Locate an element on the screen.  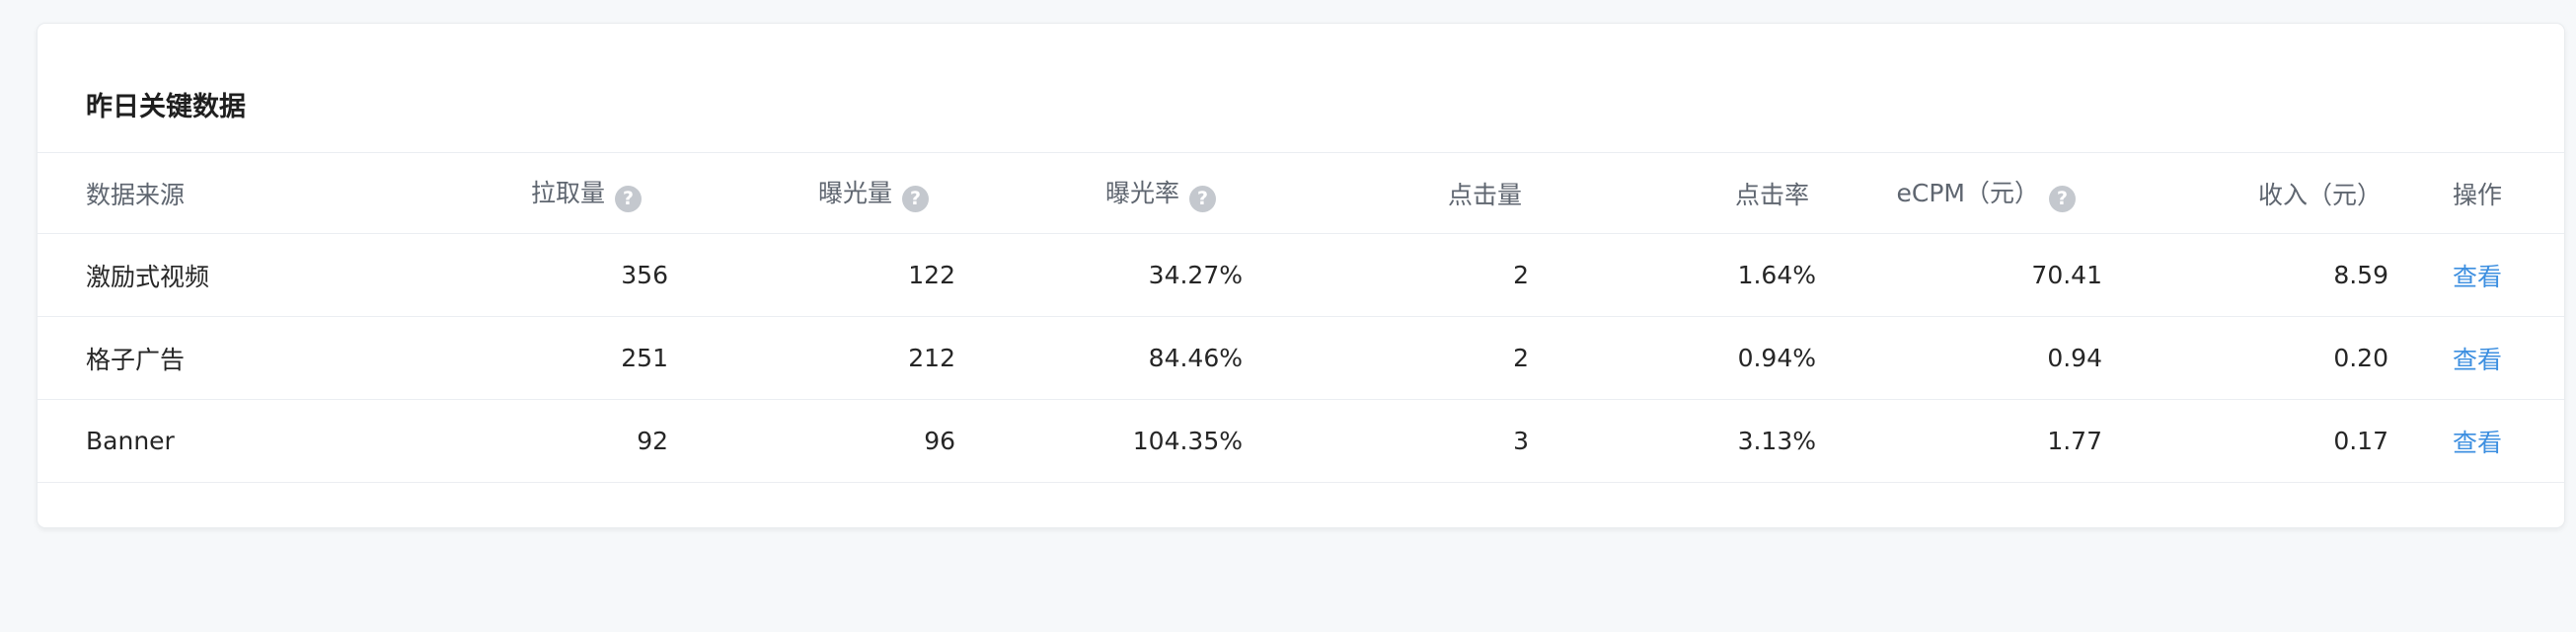
table-row: 格子广告 251 212 84.46% 2 0.94% 0.94 0.20 查看 is located at coordinates (1301, 358).